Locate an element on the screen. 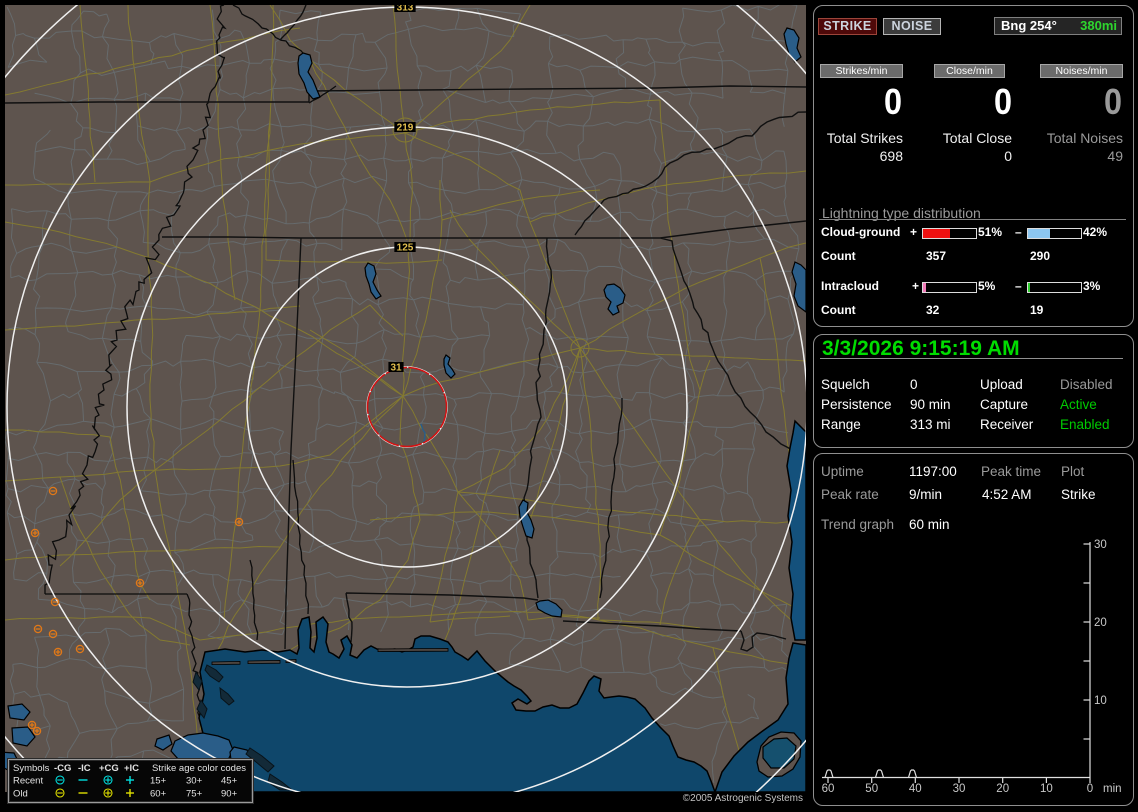 This screenshot has width=1138, height=812. svg-text: 15+ is located at coordinates (158, 781).